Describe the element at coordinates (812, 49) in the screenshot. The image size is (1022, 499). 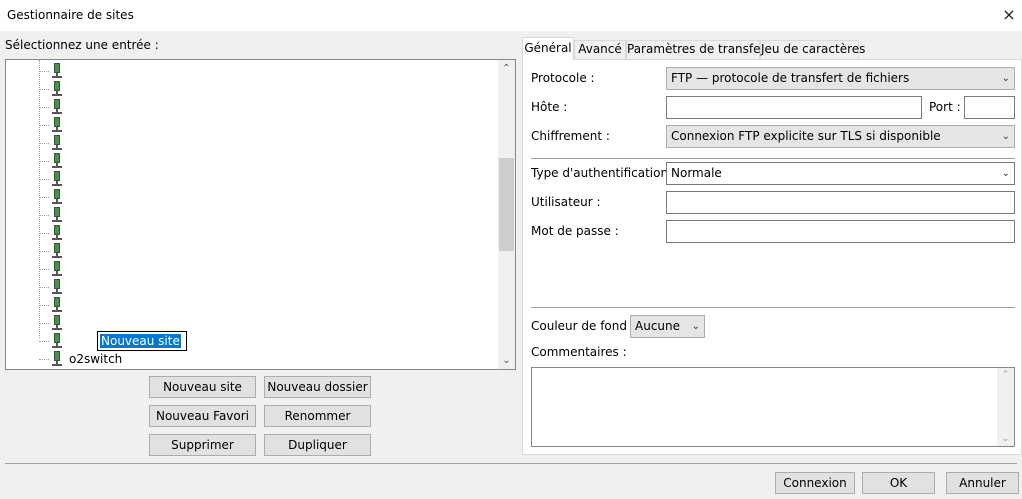
I see `tab-charset: Jeu de caractères` at that location.